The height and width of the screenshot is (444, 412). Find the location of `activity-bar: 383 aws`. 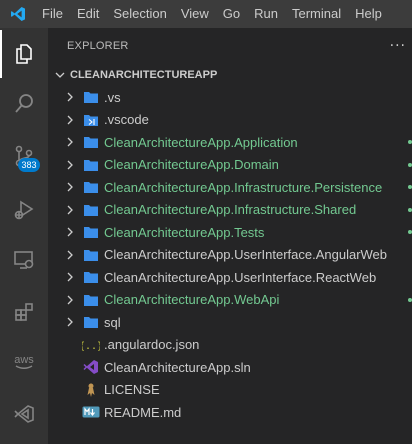

activity-bar: 383 aws is located at coordinates (24, 236).